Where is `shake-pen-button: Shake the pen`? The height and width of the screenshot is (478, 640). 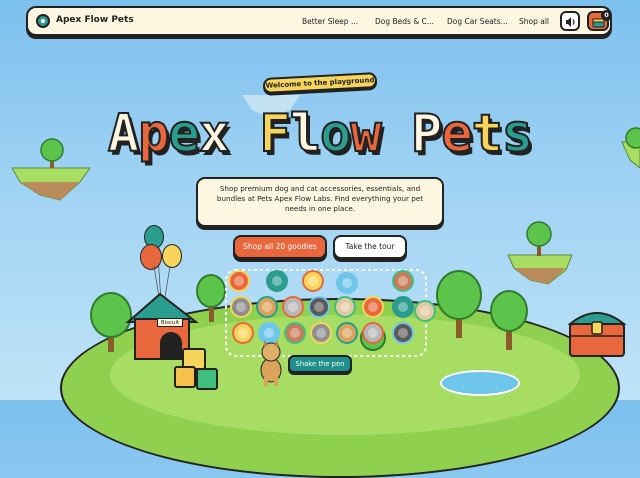 shake-pen-button: Shake the pen is located at coordinates (320, 364).